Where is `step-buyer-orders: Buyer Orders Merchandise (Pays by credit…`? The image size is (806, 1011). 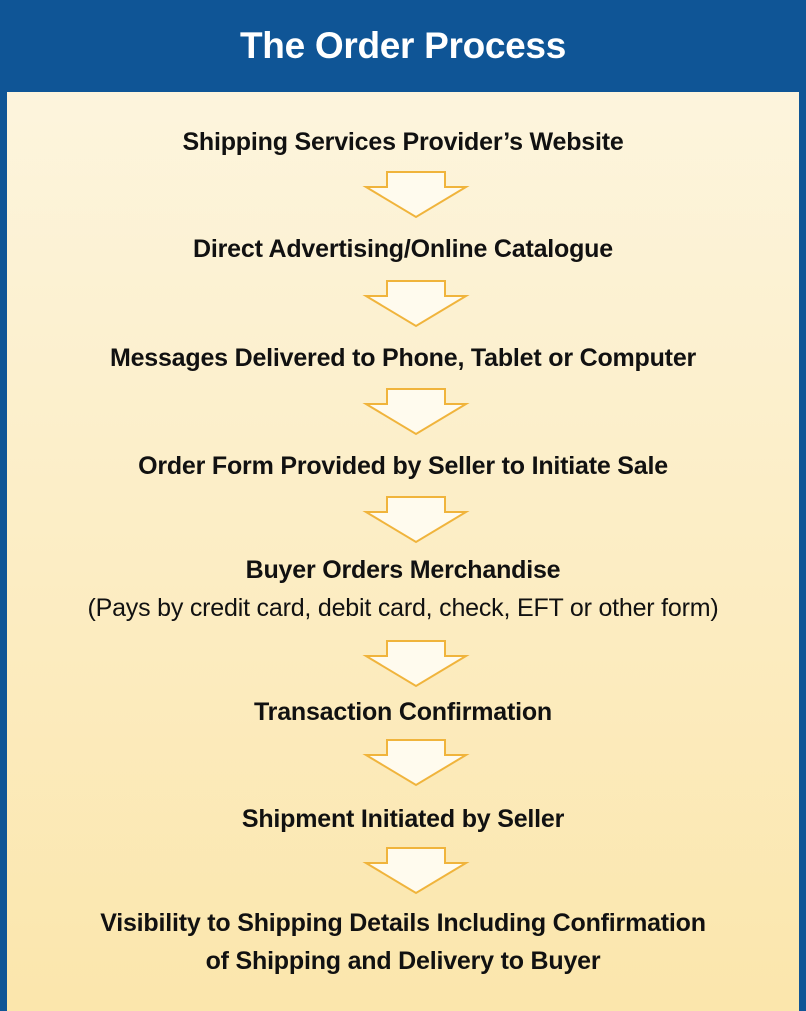
step-buyer-orders: Buyer Orders Merchandise (Pays by credit… is located at coordinates (403, 589).